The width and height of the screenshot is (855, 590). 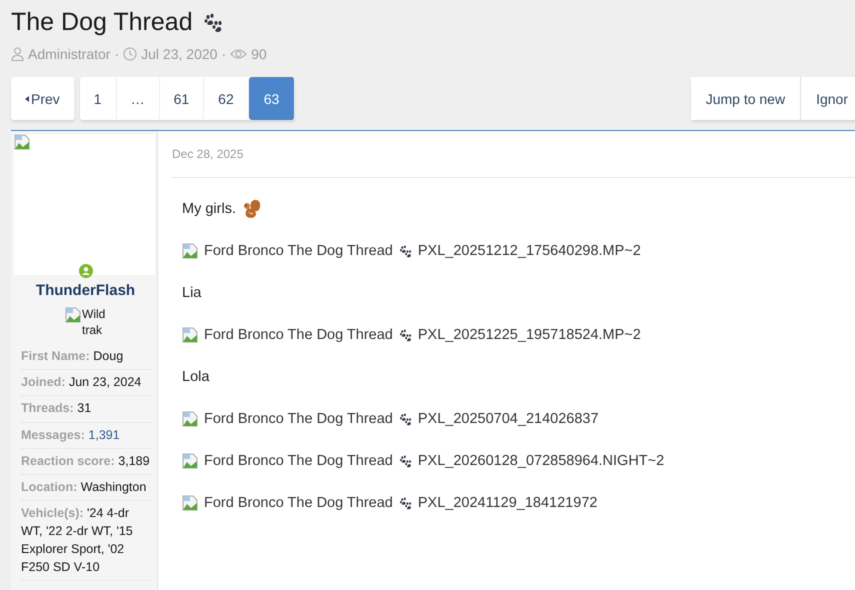 I want to click on user-stat: First Name: Doug, so click(x=86, y=357).